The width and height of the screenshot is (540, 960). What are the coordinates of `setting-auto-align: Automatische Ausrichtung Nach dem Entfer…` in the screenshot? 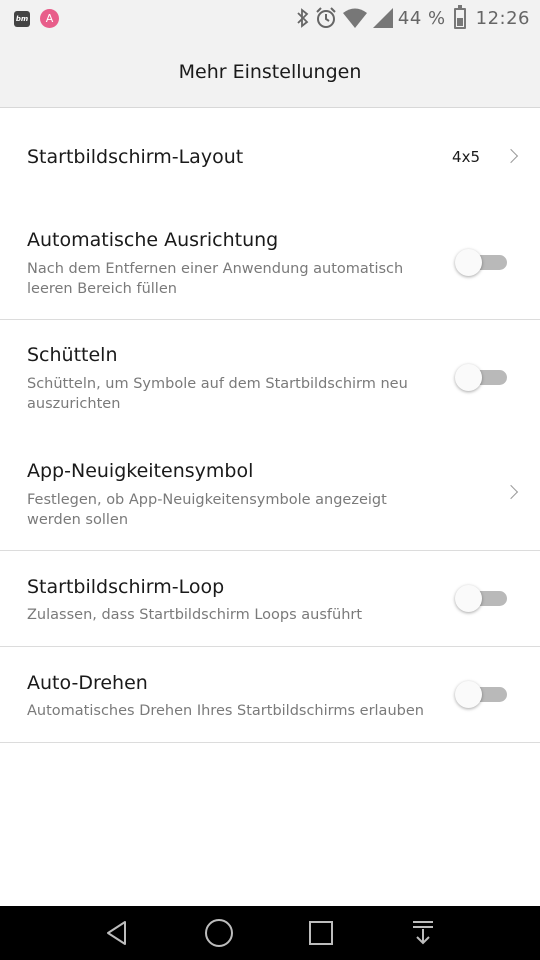 It's located at (270, 261).